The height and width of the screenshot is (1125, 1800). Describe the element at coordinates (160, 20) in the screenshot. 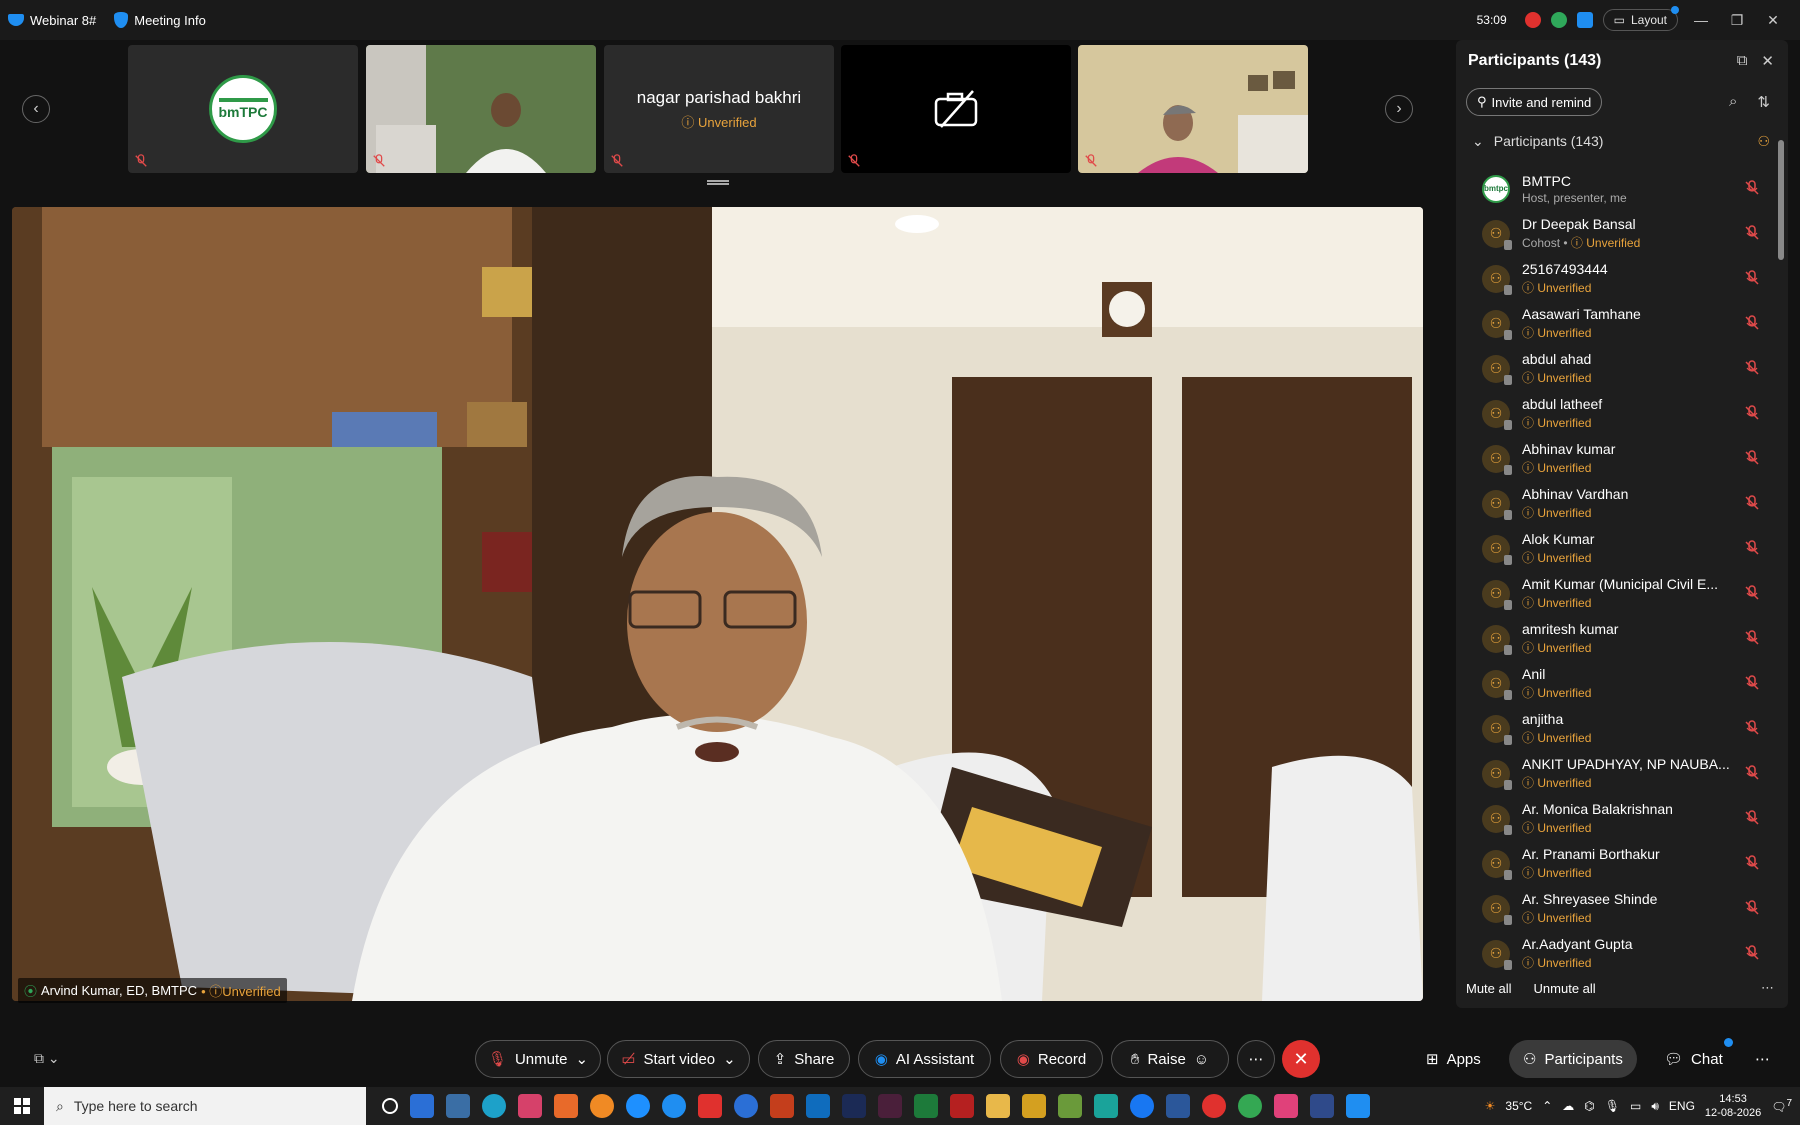

I see `meeting-info-button: Meeting Info` at that location.